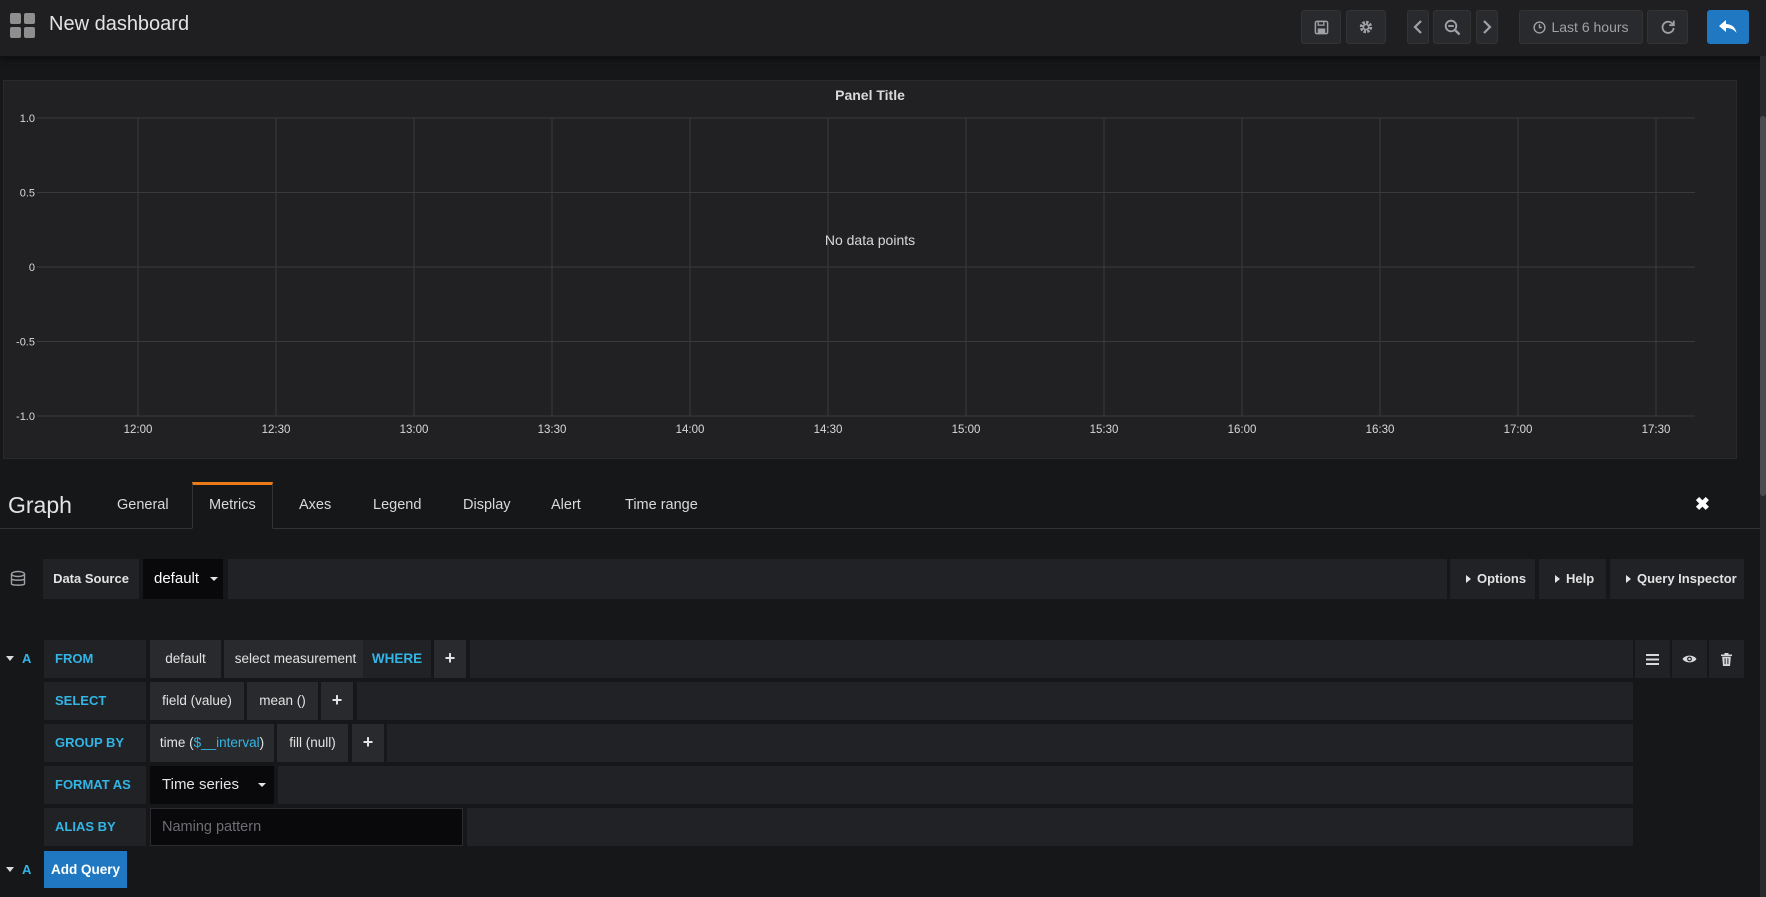 Image resolution: width=1766 pixels, height=897 pixels. Describe the element at coordinates (23, 26) in the screenshot. I see `dashboard-grid-icon` at that location.